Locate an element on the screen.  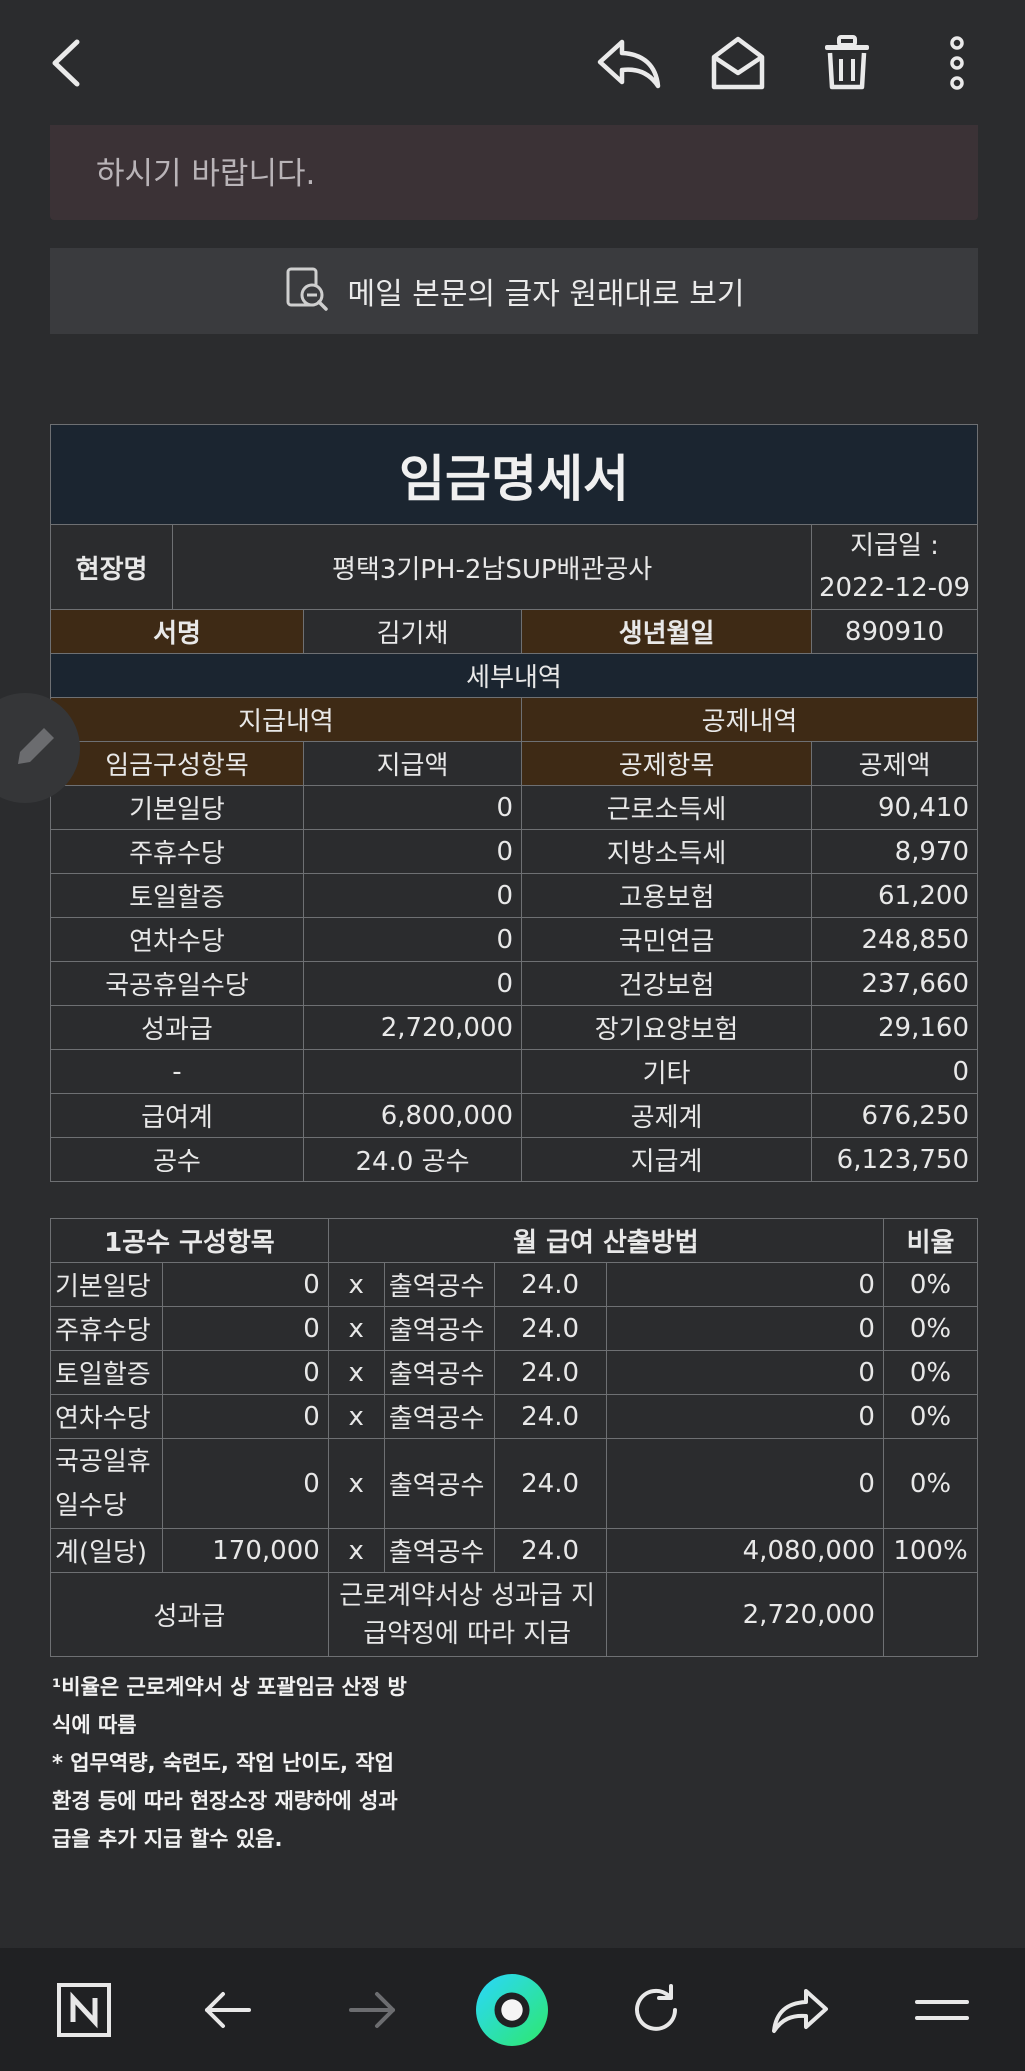
table-row: 국공일휴 일수당 0 x 출역공수 24.0 0 0% is located at coordinates (514, 1483).